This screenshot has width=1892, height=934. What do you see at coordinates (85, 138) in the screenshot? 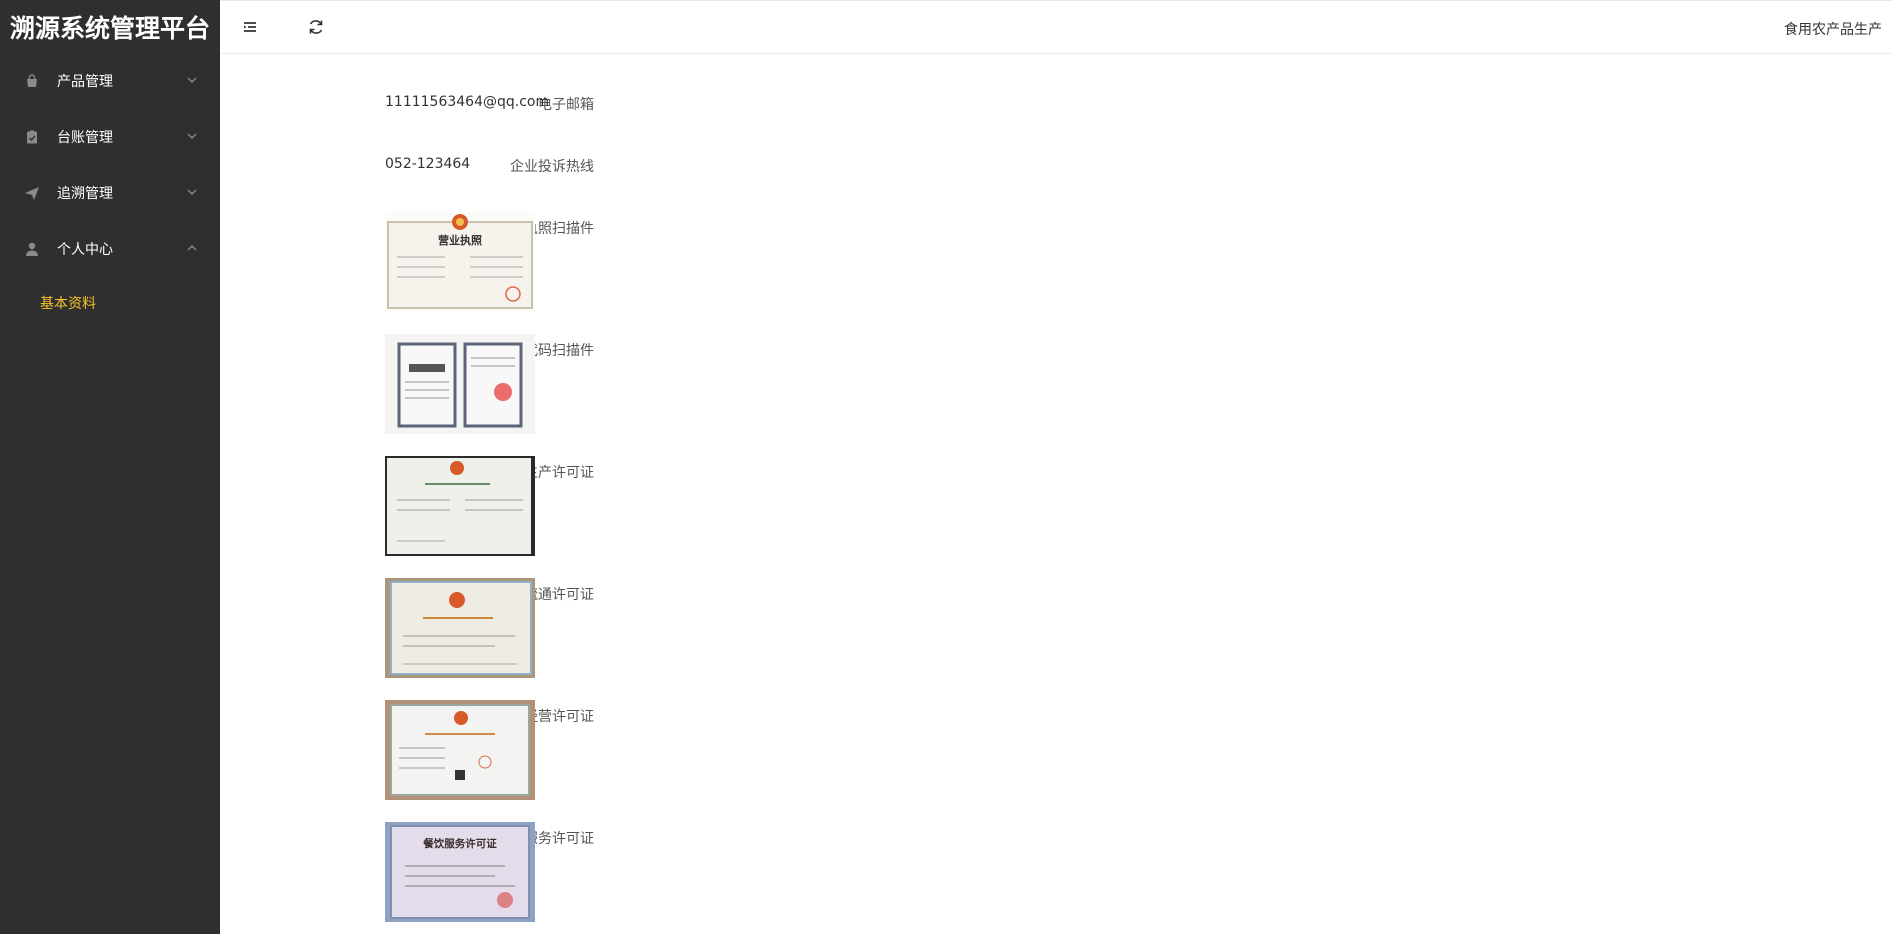
I see `sidebar-item-label: 台账管理` at bounding box center [85, 138].